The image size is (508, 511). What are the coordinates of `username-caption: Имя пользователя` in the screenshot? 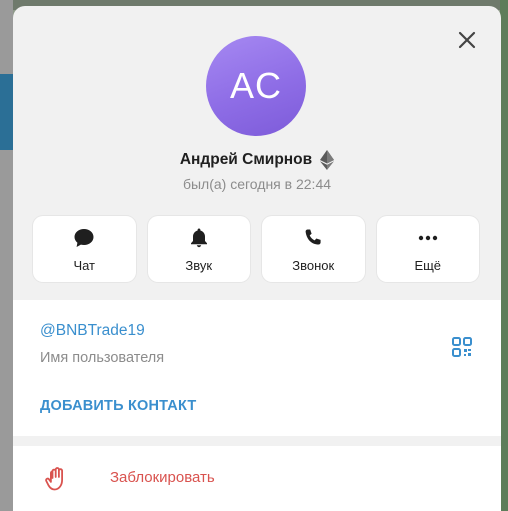 It's located at (102, 358).